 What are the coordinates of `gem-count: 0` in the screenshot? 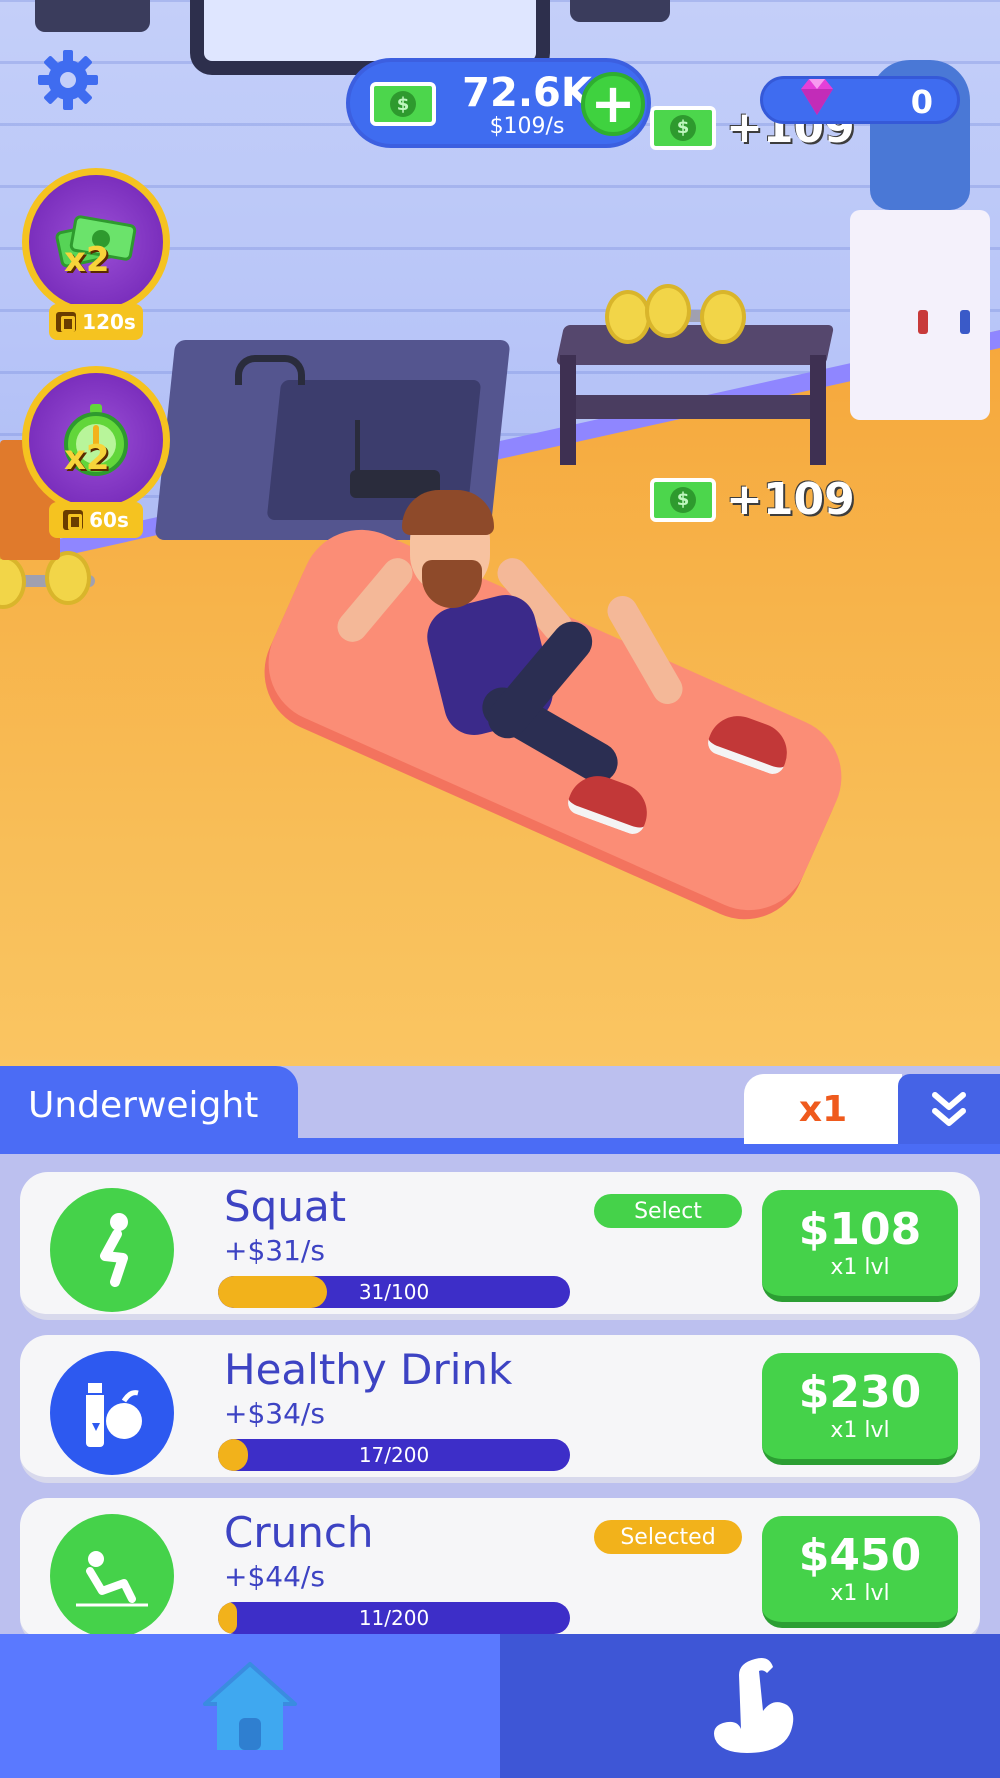 It's located at (921, 102).